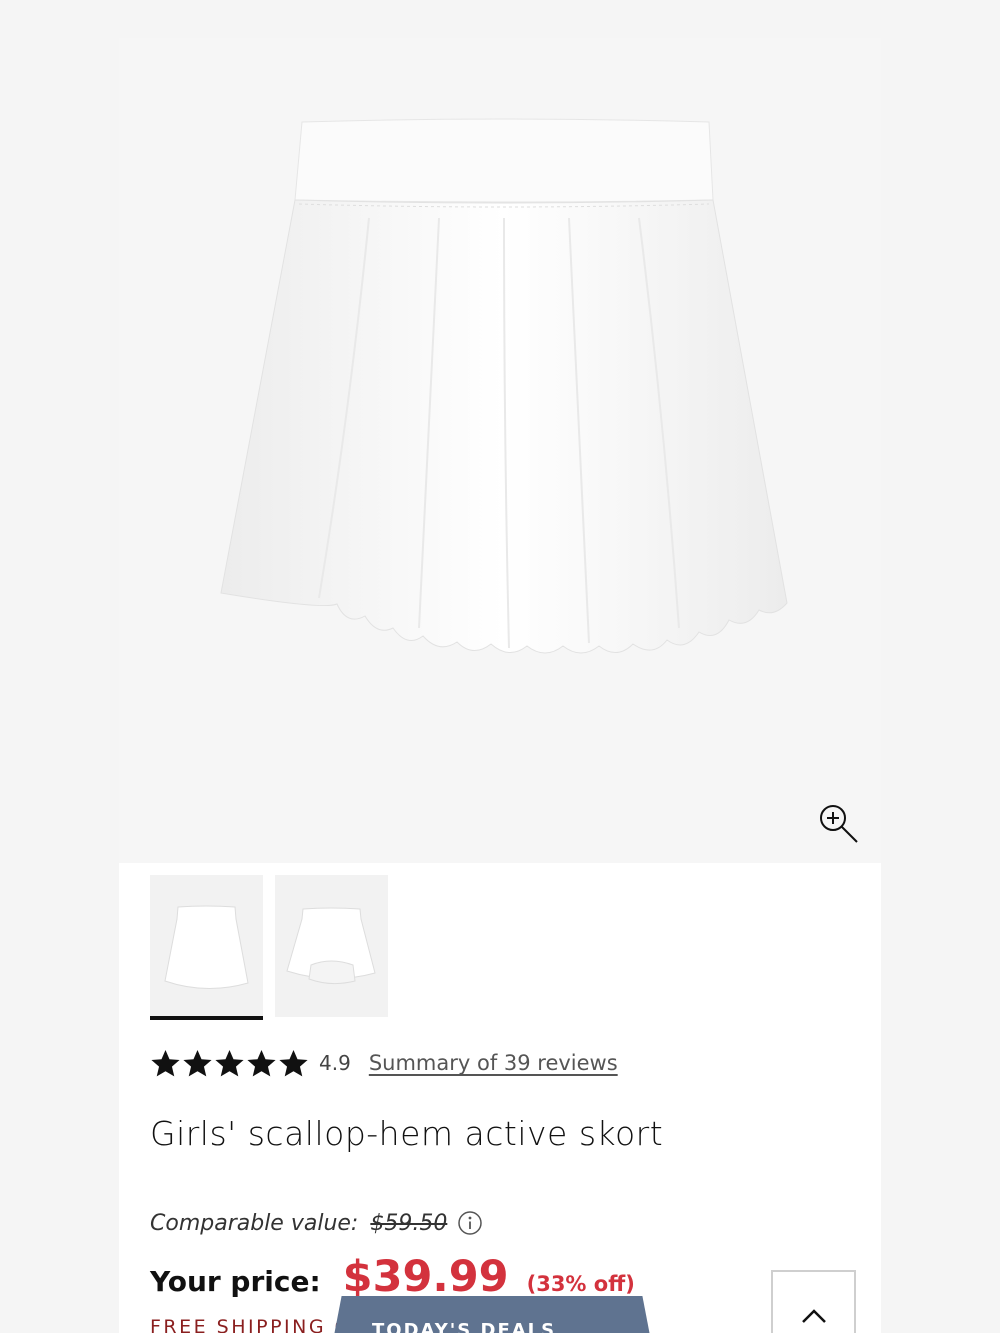 The image size is (1000, 1333). I want to click on info-icon, so click(470, 1223).